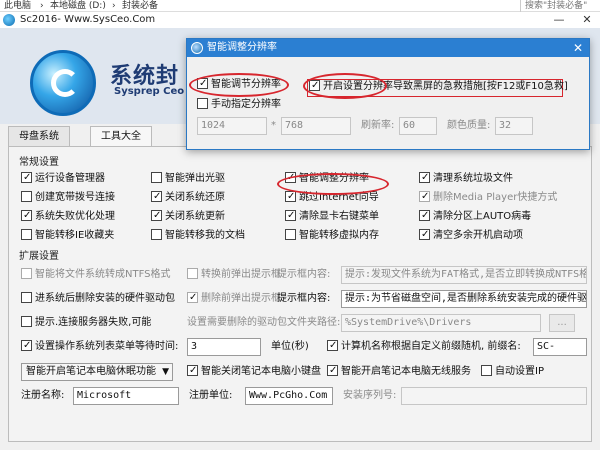  What do you see at coordinates (188, 179) in the screenshot?
I see `common-setting-checkbox: 智能弹出光驱` at bounding box center [188, 179].